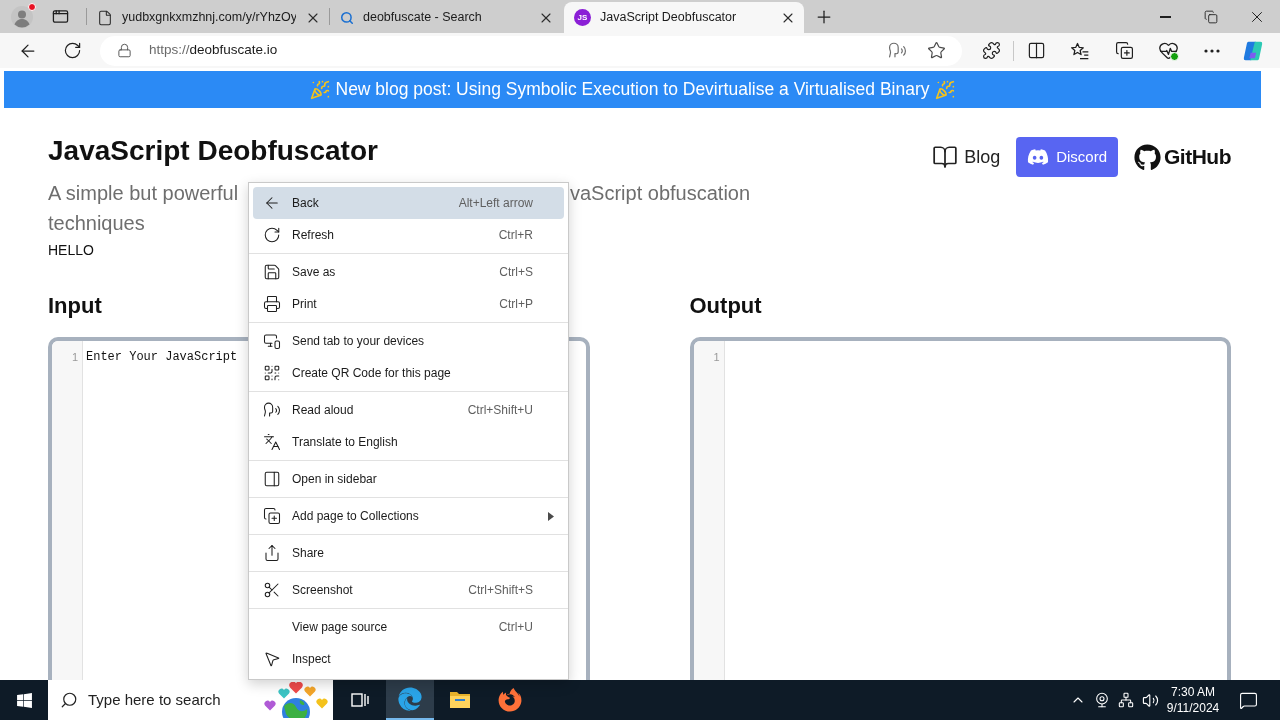 This screenshot has height=720, width=1280. What do you see at coordinates (582, 17) in the screenshot?
I see `site-favicon: JS` at bounding box center [582, 17].